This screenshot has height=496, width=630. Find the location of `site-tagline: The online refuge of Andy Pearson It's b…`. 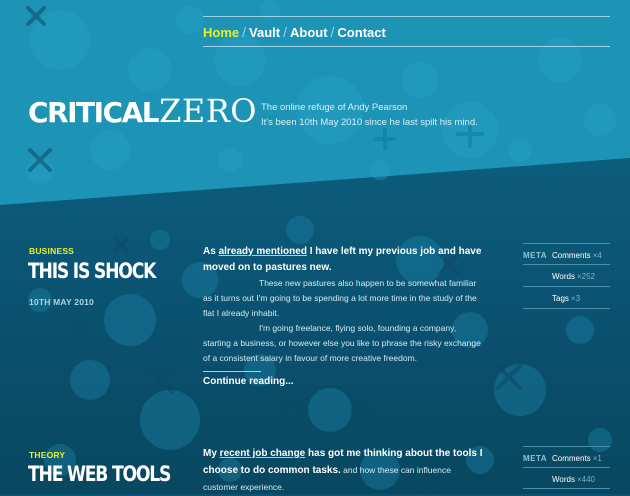

site-tagline: The online refuge of Andy Pearson It's b… is located at coordinates (369, 115).